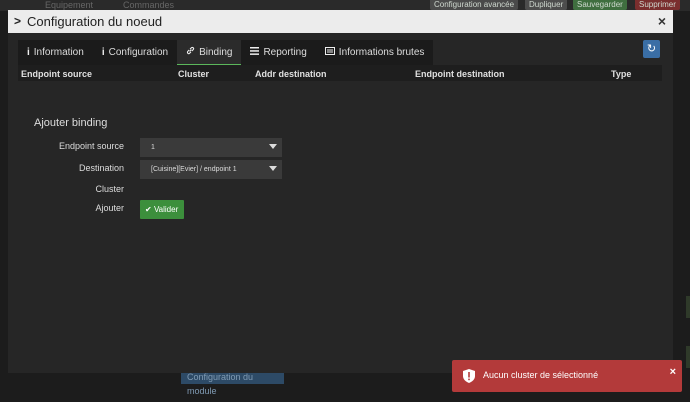  I want to click on bg-advanced-config-button: Configuration avancée, so click(474, 5).